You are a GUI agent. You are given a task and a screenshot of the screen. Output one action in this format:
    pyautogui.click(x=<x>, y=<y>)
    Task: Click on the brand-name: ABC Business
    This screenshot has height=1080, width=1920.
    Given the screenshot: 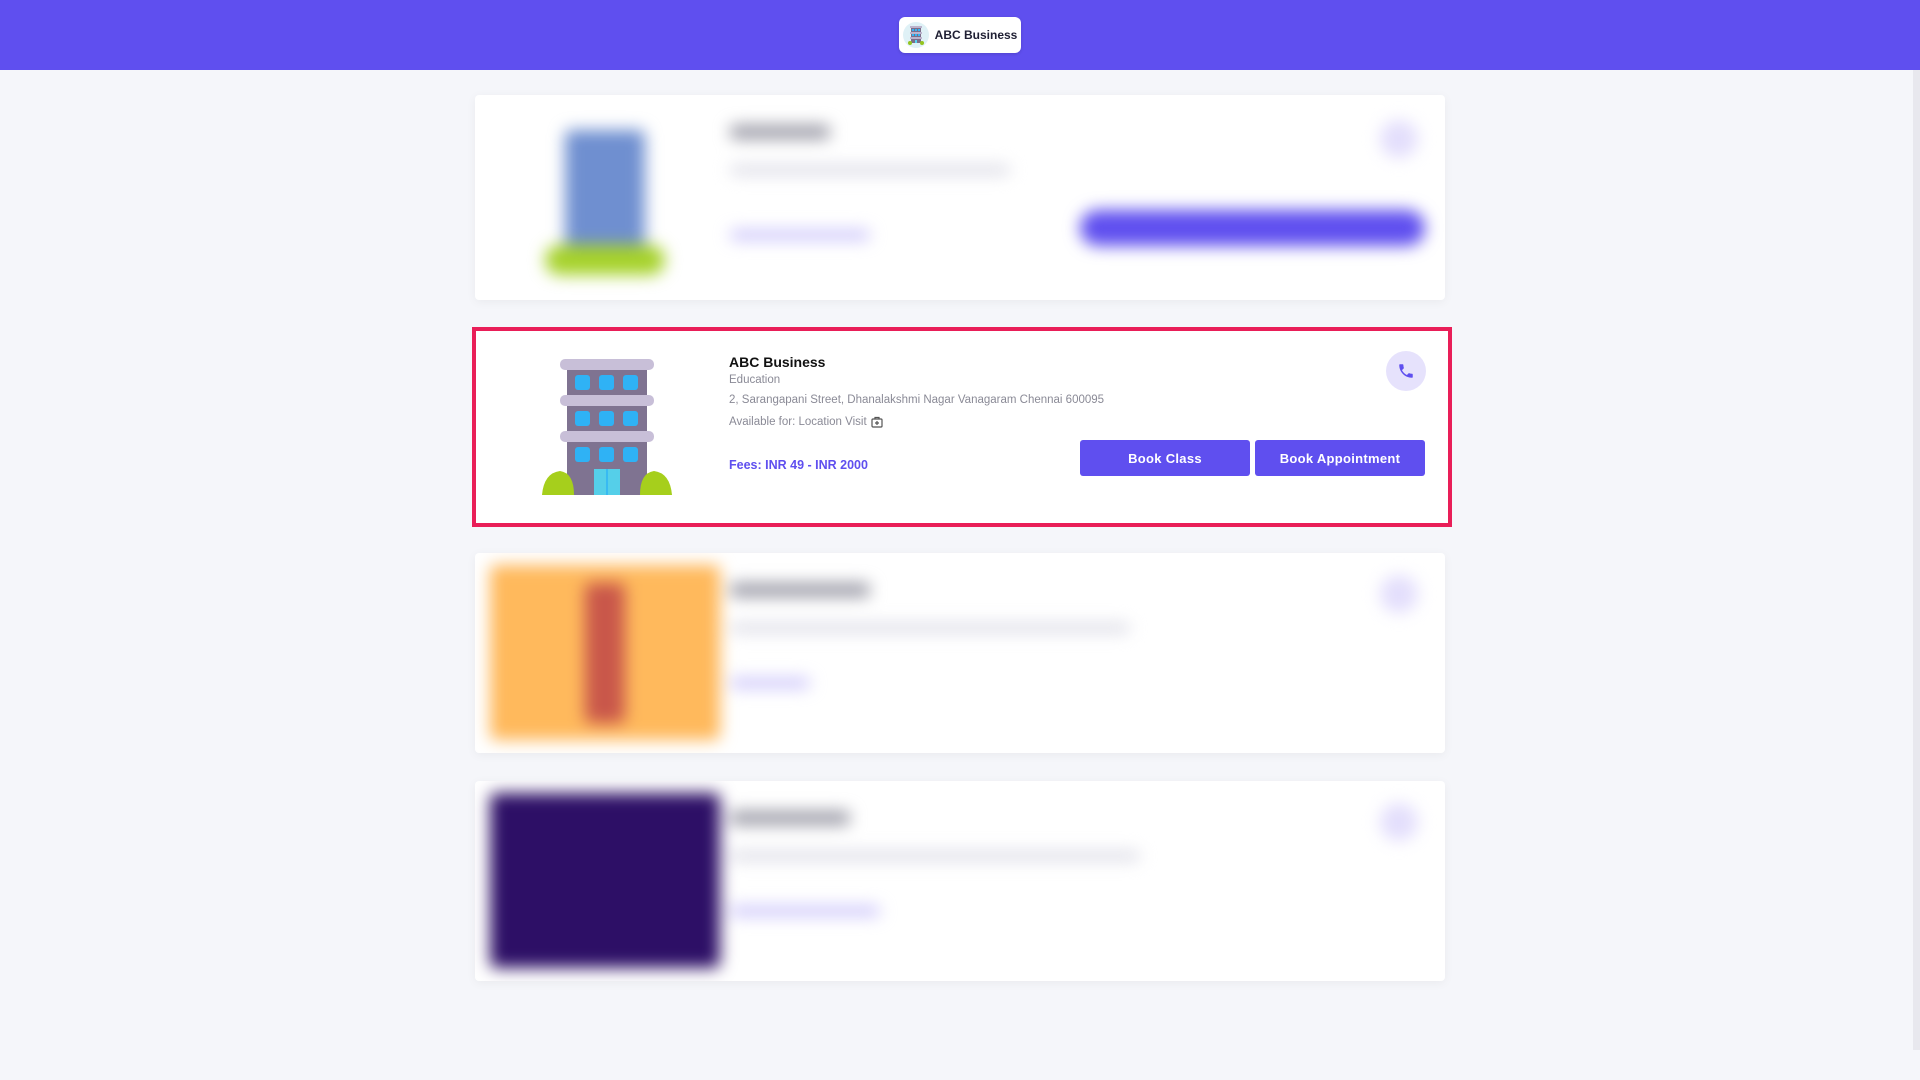 What is the action you would take?
    pyautogui.click(x=976, y=35)
    